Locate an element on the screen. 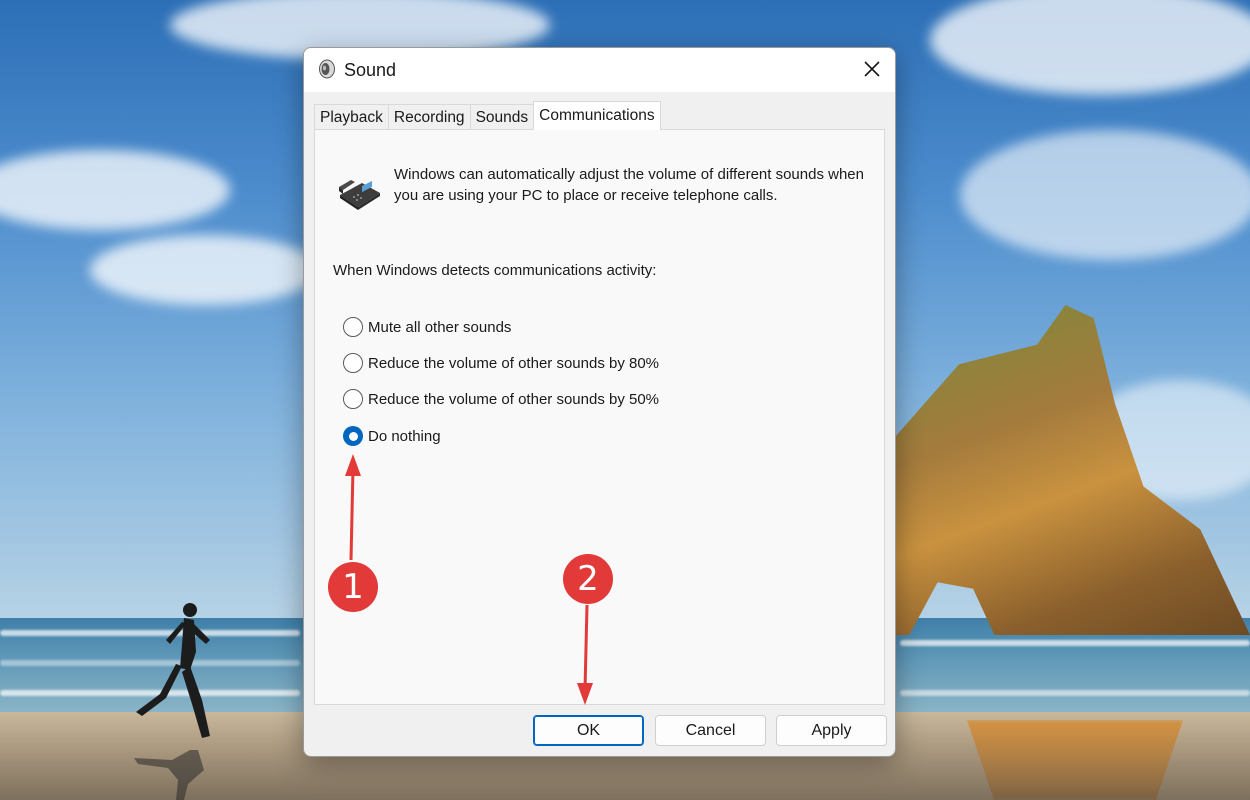  option-mute-all: Mute all other sounds is located at coordinates (427, 327).